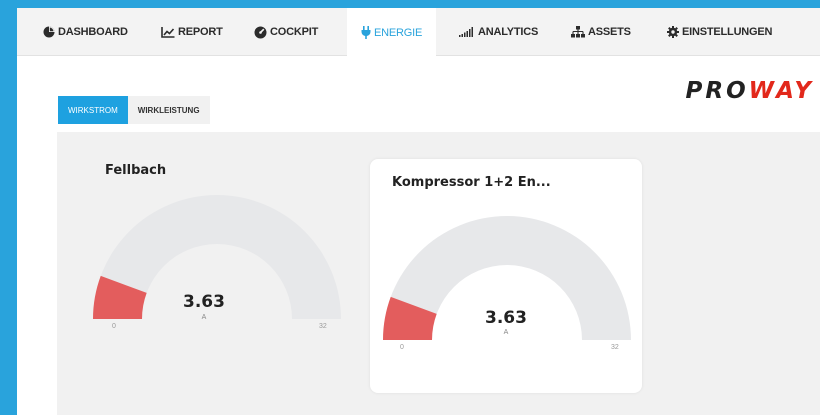 This screenshot has width=820, height=415. I want to click on nav-label: EINSTELLUNGEN, so click(727, 32).